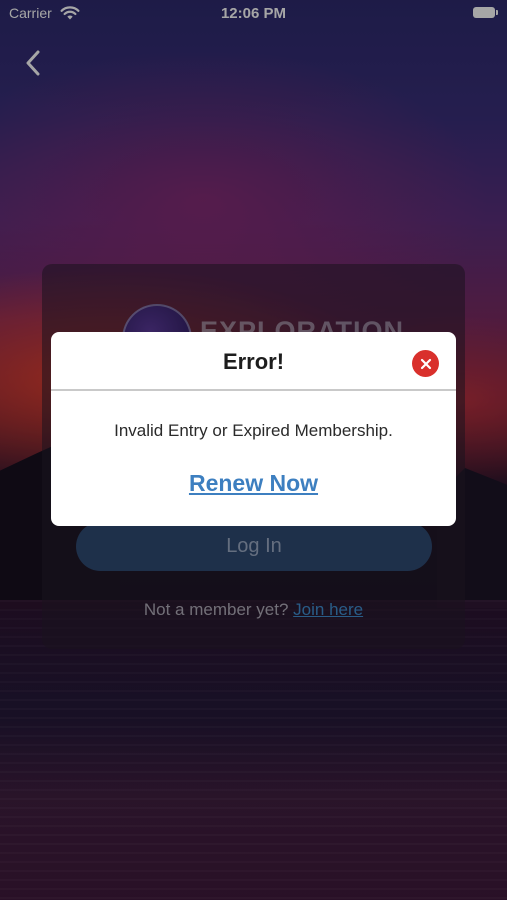  I want to click on dialog-message: Invalid Entry or Expired Membership., so click(253, 430).